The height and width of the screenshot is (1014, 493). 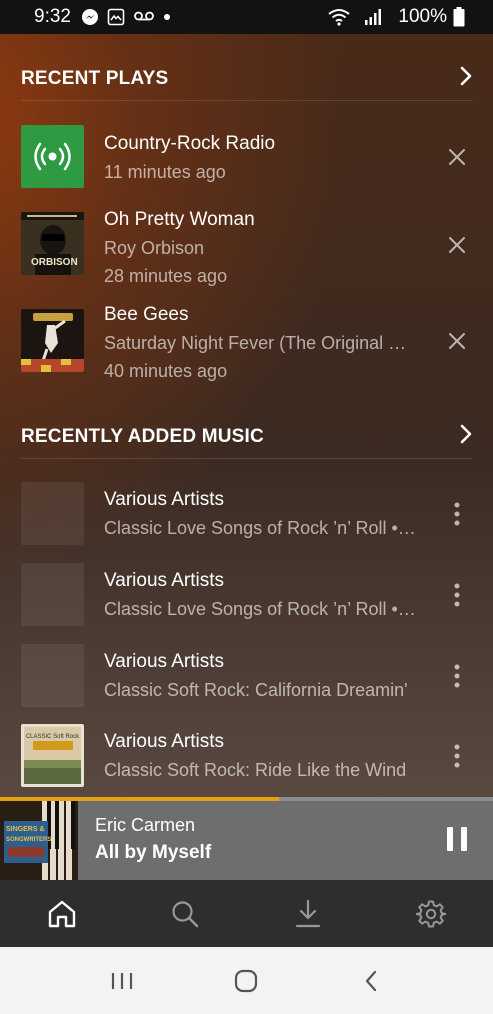 What do you see at coordinates (179, 219) in the screenshot?
I see `recent-play-title: Oh Pretty Woman` at bounding box center [179, 219].